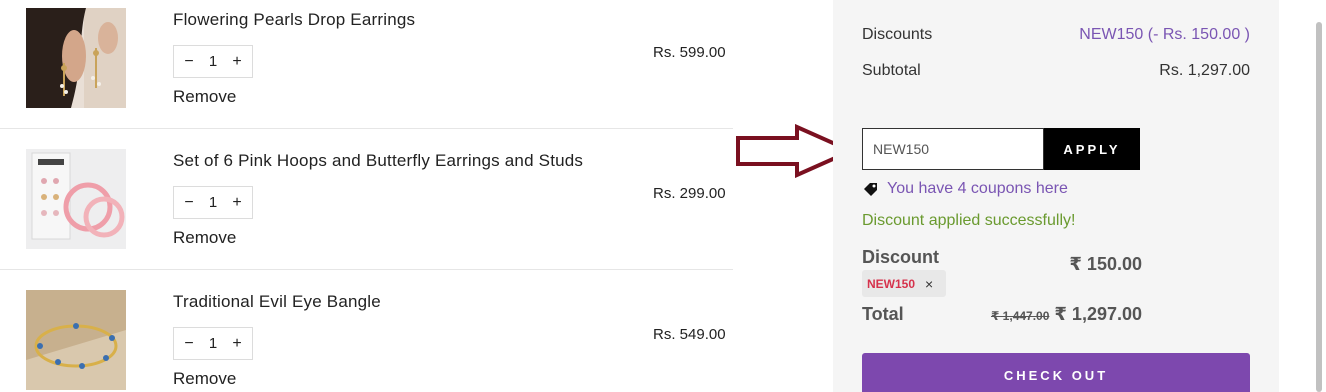 This screenshot has height=392, width=1326. Describe the element at coordinates (1098, 314) in the screenshot. I see `total-final-price: ₹ 1,297.00` at that location.